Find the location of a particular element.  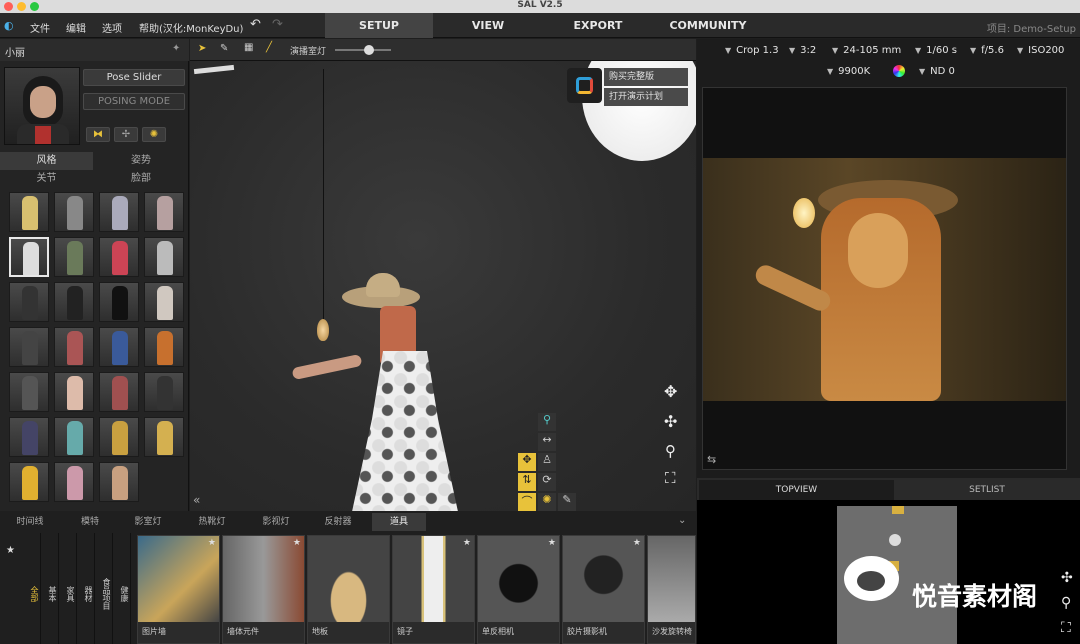

prop-card: ★ 单反相机 is located at coordinates (518, 589).